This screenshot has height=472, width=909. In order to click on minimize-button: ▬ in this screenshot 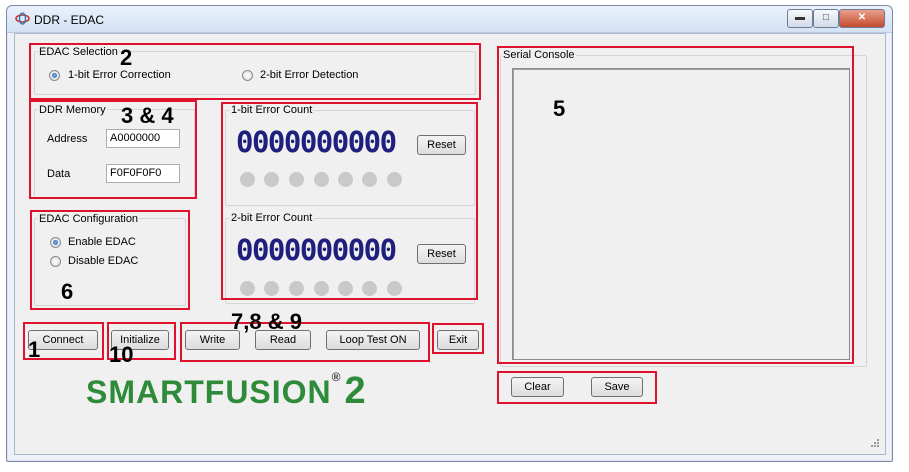, I will do `click(800, 18)`.